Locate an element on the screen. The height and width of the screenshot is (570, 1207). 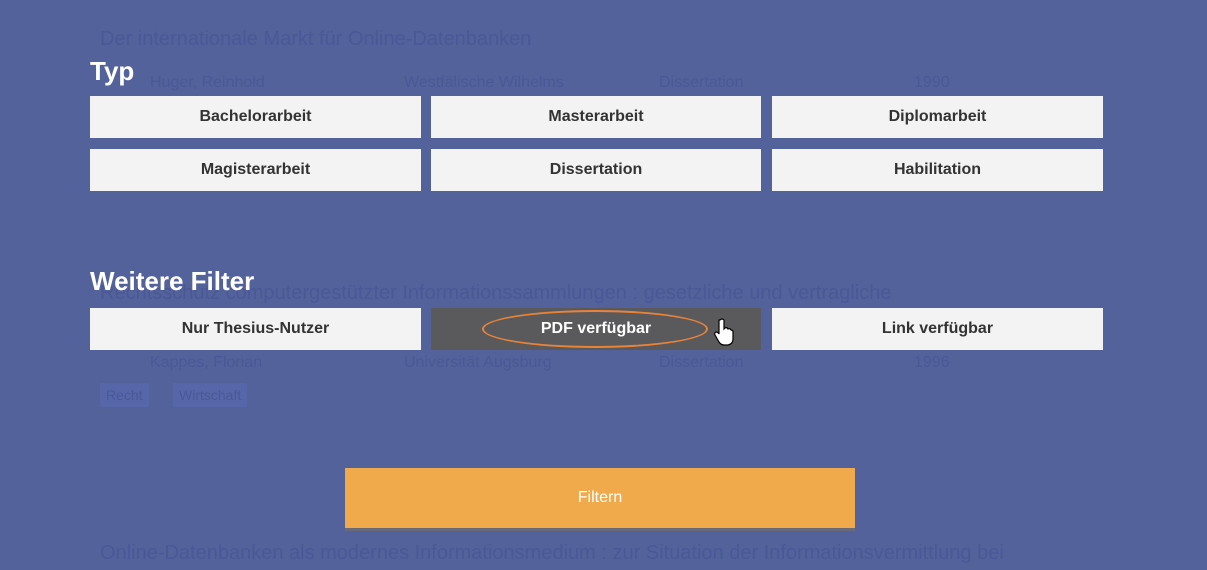
typ-diplomarbeit: Diplomarbeit is located at coordinates (937, 117).